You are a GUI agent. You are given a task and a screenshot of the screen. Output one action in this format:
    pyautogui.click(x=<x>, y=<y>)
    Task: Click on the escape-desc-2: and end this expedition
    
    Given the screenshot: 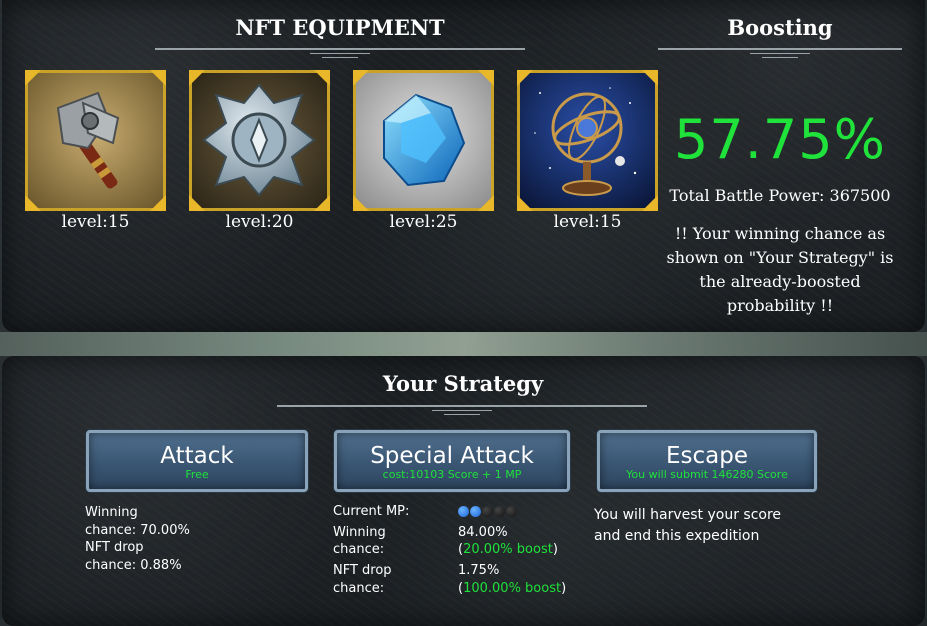 What is the action you would take?
    pyautogui.click(x=677, y=536)
    